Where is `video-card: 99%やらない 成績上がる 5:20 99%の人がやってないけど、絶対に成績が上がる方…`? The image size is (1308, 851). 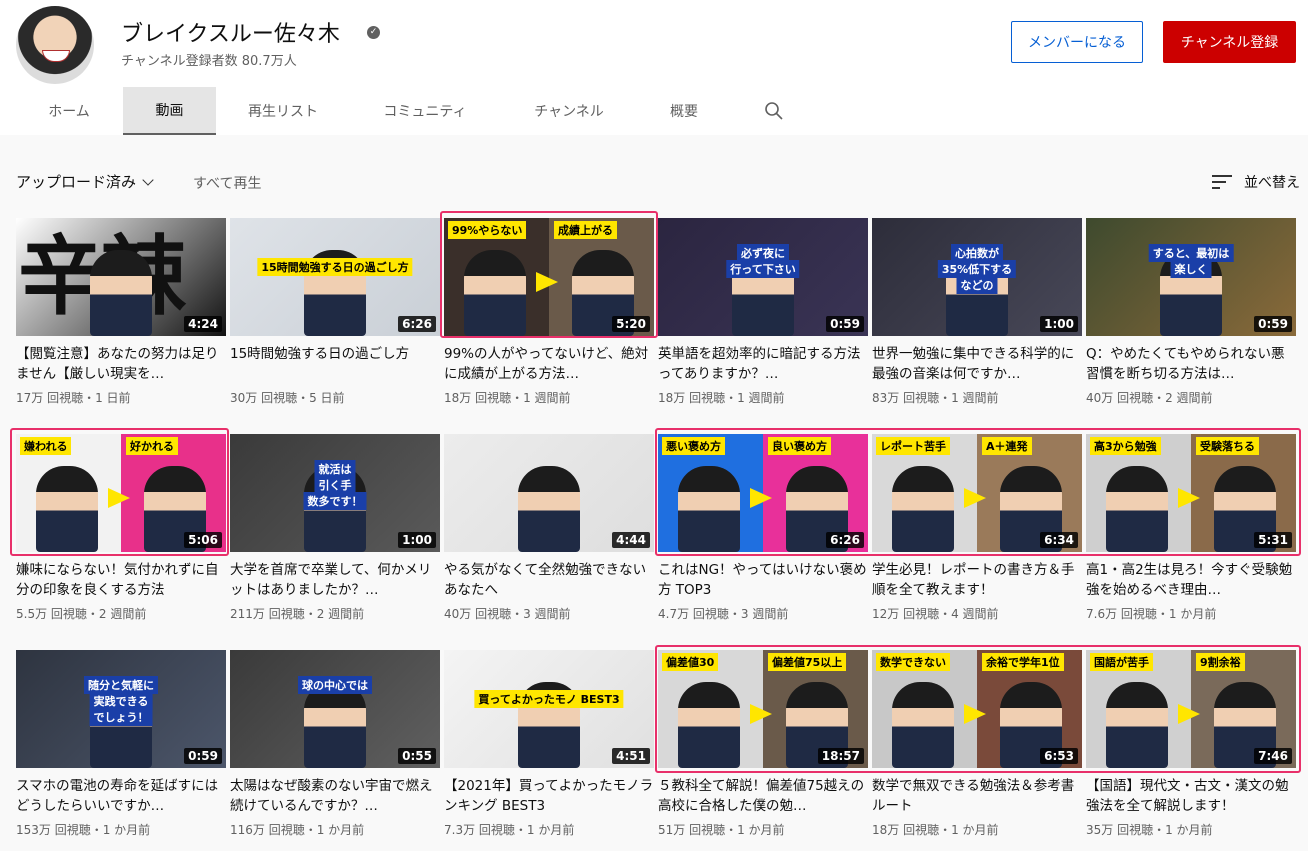
video-card: 99%やらない 成績上がる 5:20 99%の人がやってないけど、絶対に成績が上がる方… is located at coordinates (549, 312).